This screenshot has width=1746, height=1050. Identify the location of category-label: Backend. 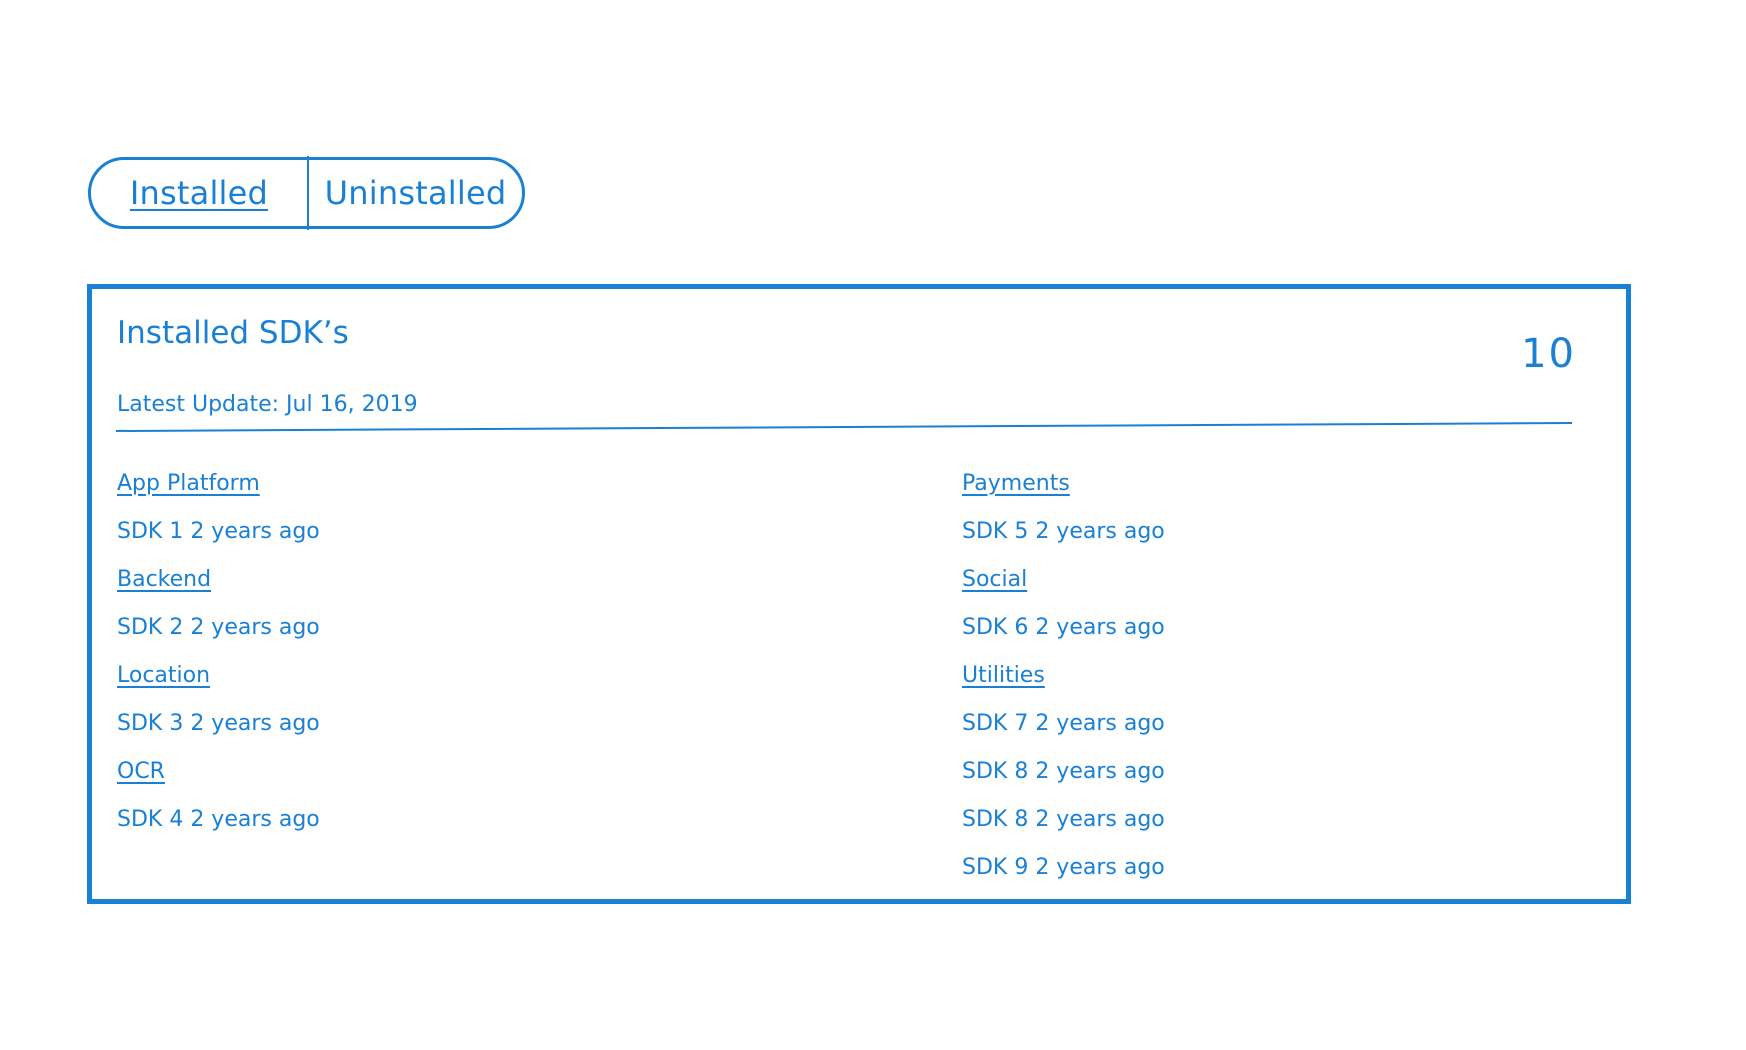
(164, 579).